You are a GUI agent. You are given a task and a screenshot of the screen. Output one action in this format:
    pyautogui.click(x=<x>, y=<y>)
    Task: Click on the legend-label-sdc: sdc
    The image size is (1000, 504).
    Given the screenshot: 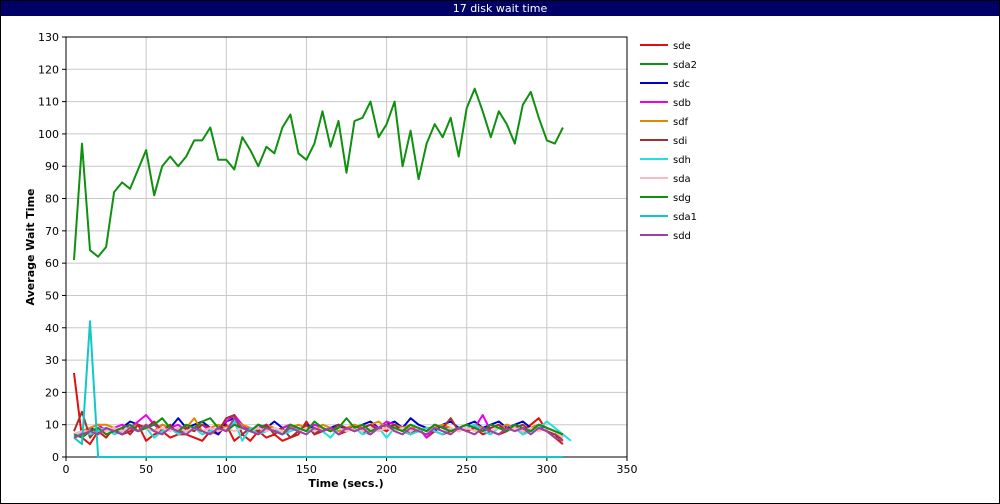 What is the action you would take?
    pyautogui.click(x=681, y=84)
    